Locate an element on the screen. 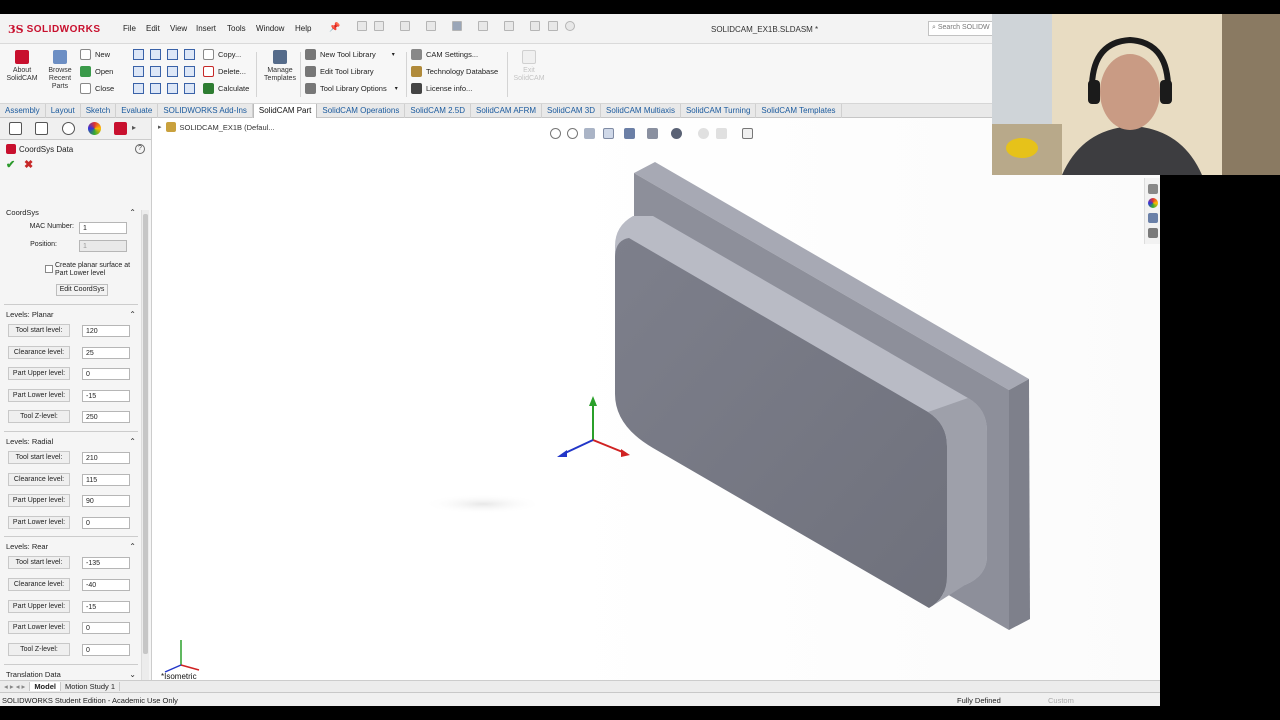 The height and width of the screenshot is (720, 1280). tab-solidcam-operations: SolidCAM Operations is located at coordinates (361, 111).